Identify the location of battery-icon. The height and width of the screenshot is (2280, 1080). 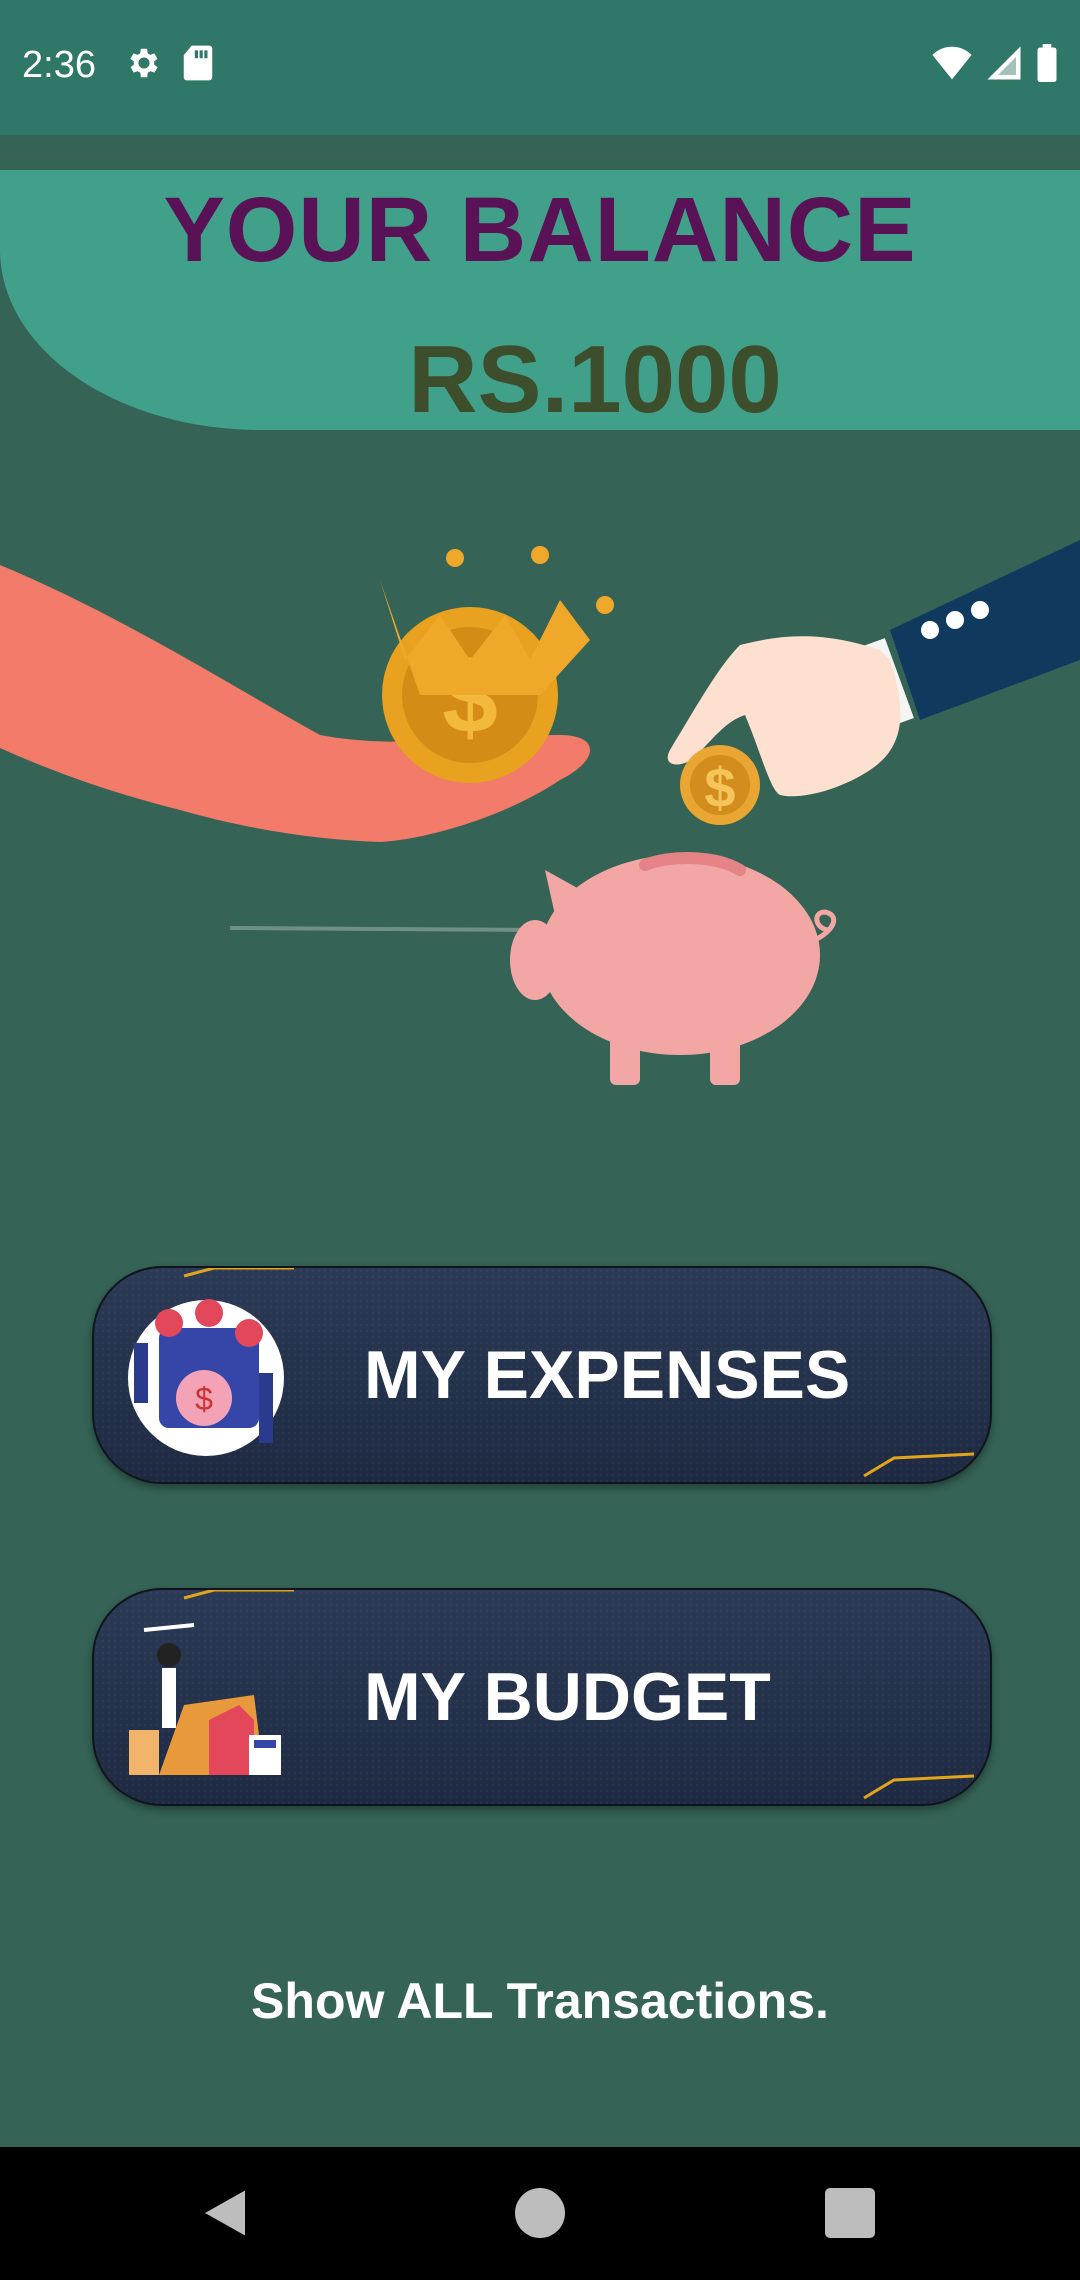
(1047, 63).